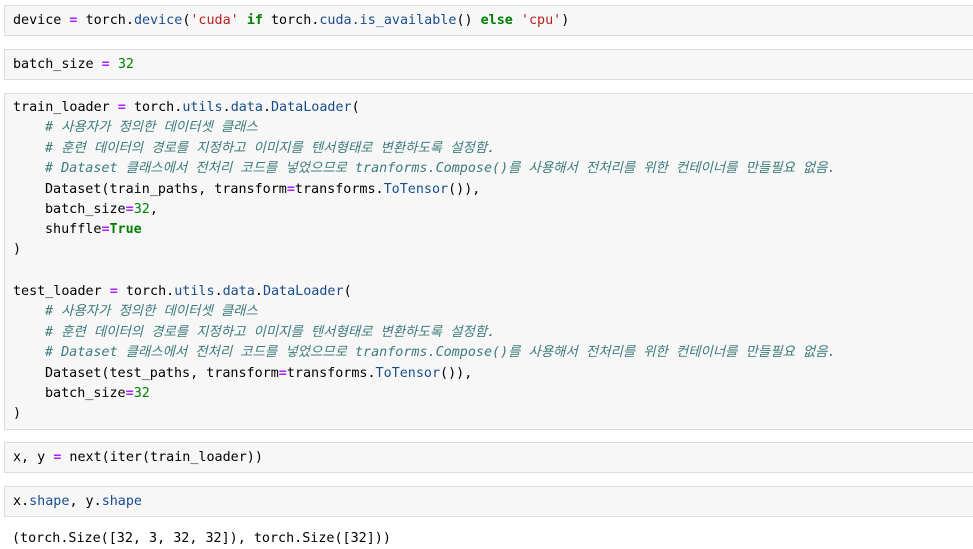  What do you see at coordinates (488, 64) in the screenshot?
I see `code-cell-batch-size: batch_size = 32` at bounding box center [488, 64].